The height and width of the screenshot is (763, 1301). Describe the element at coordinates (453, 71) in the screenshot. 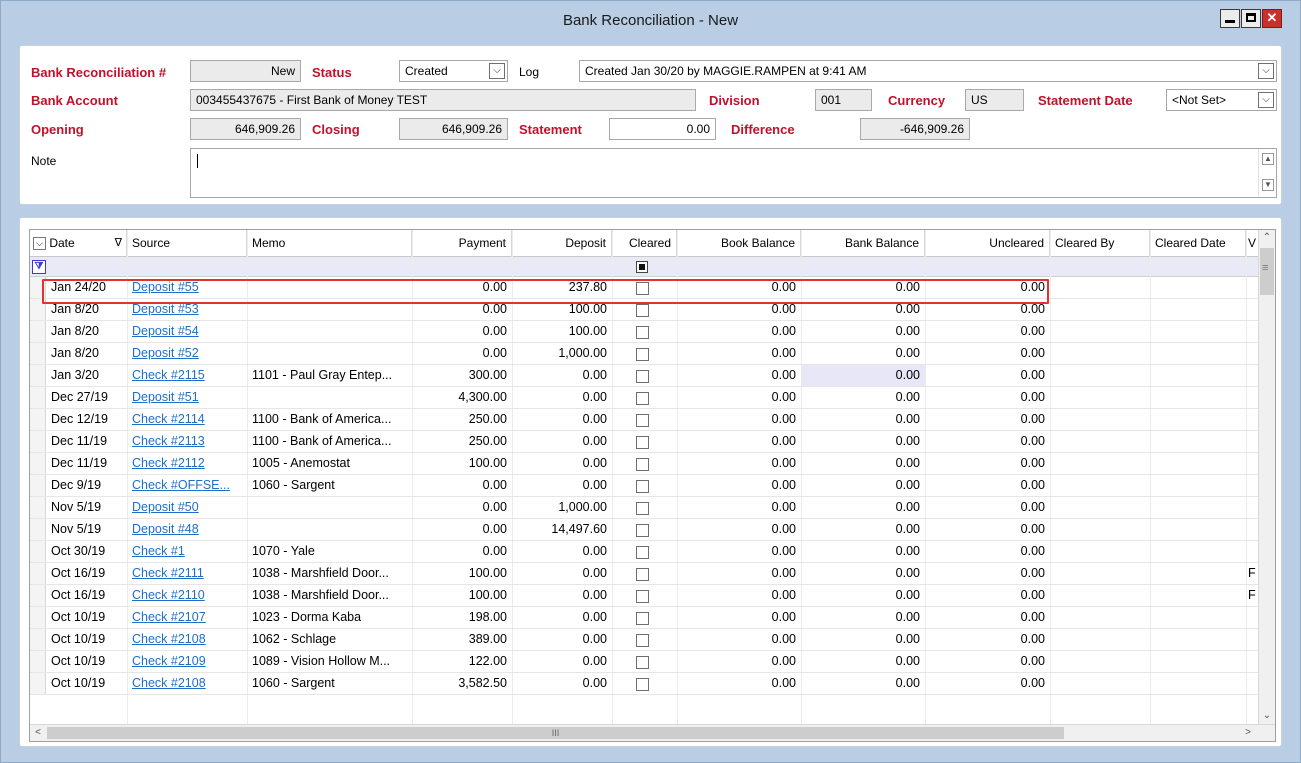

I see `status-dropdown: Created ⌵` at that location.